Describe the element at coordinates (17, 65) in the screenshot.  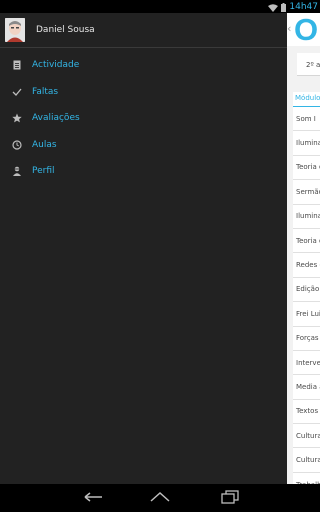
I see `document-icon` at that location.